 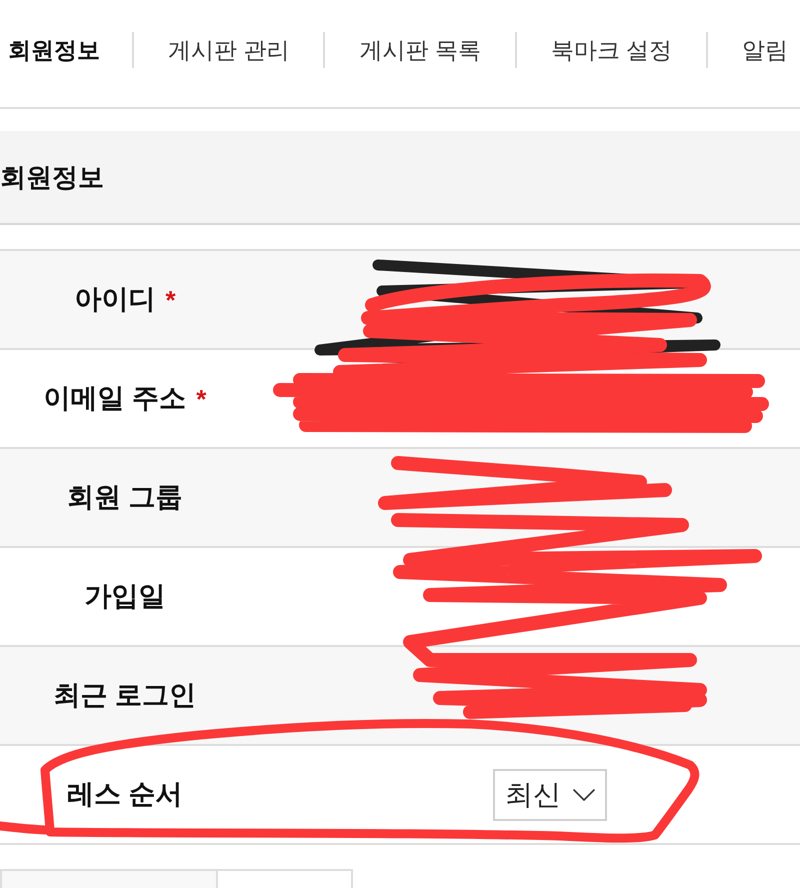 What do you see at coordinates (52, 177) in the screenshot?
I see `section-title: 회원정보` at bounding box center [52, 177].